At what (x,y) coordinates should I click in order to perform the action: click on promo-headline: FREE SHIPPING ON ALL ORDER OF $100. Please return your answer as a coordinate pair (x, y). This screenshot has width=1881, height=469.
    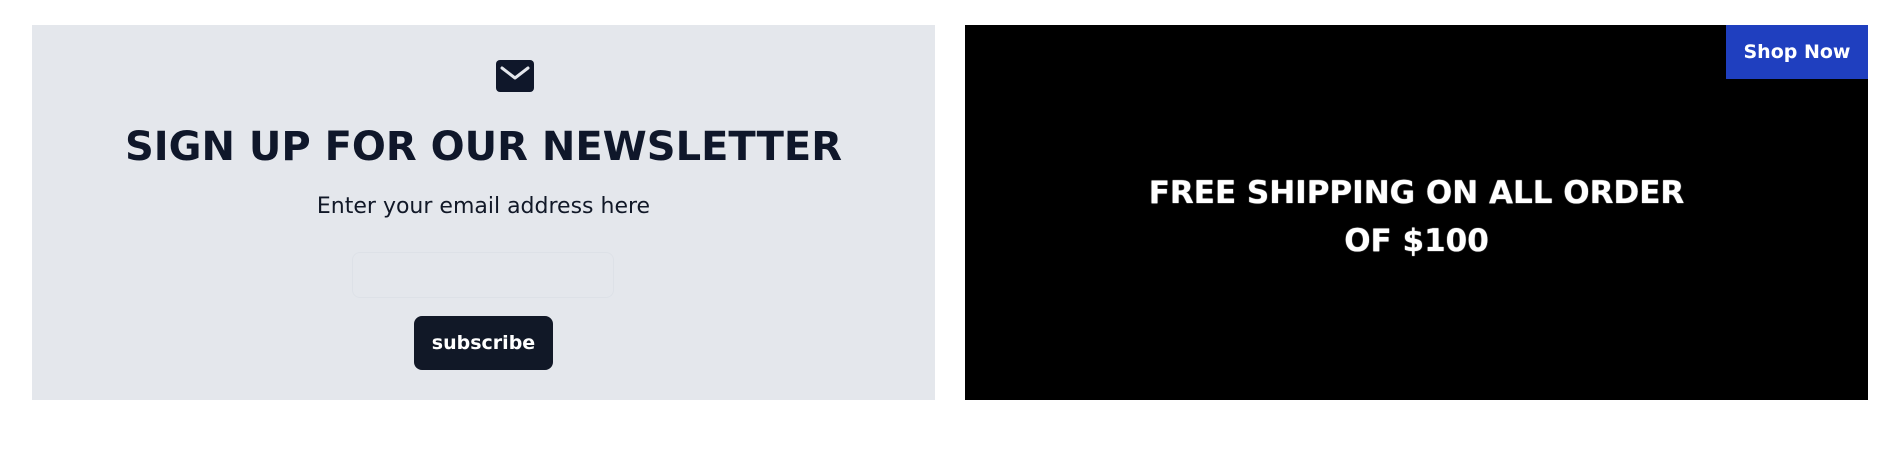
    Looking at the image, I should click on (1416, 217).